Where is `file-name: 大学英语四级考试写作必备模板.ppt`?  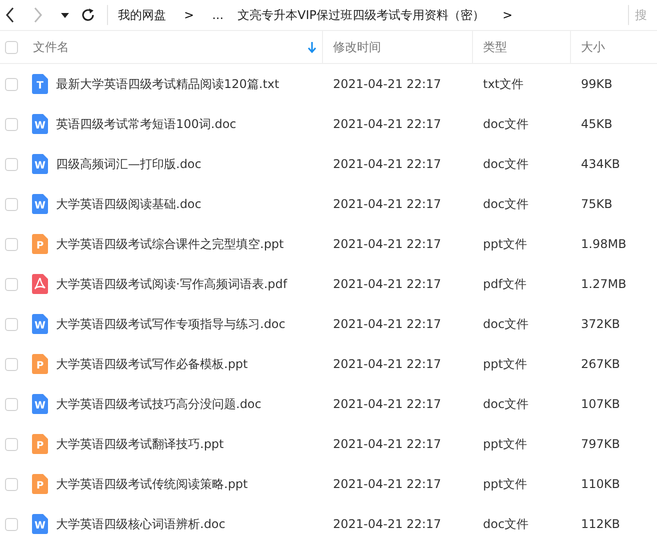
file-name: 大学英语四级考试写作必备模板.ppt is located at coordinates (152, 363).